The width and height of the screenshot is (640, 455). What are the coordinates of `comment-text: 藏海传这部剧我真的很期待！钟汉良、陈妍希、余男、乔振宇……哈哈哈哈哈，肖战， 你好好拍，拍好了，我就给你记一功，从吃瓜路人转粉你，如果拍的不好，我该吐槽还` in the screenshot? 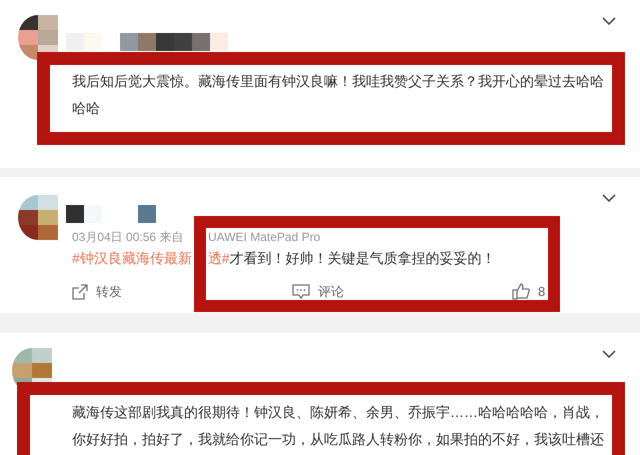 It's located at (338, 426).